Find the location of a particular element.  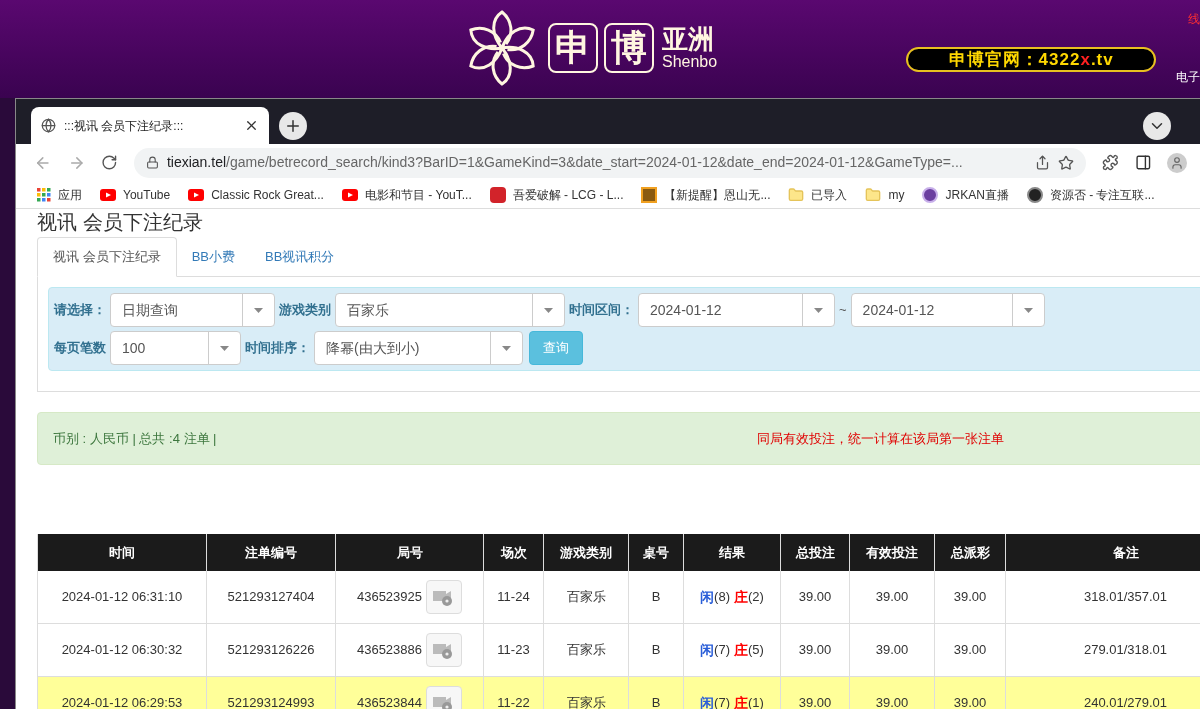

side-score: (8) is located at coordinates (722, 596).